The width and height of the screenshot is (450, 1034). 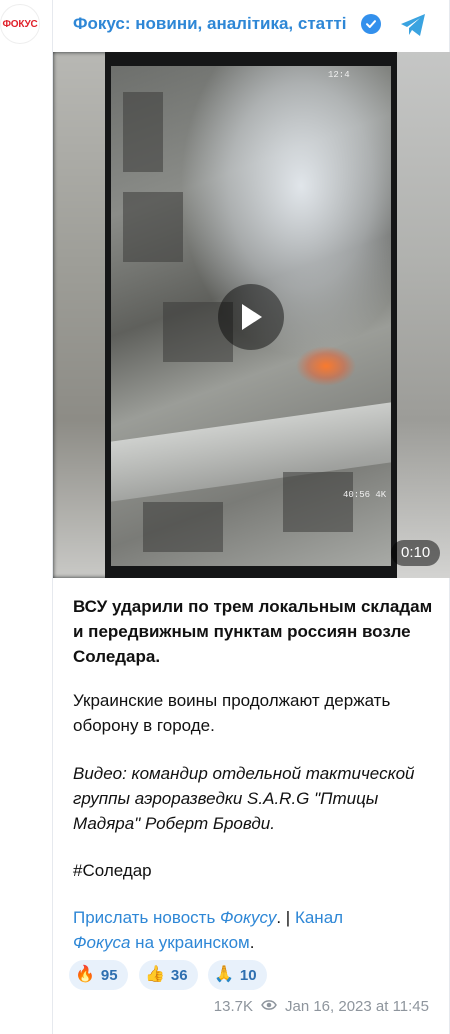 What do you see at coordinates (258, 870) in the screenshot?
I see `post-hashtag: #Соледар` at bounding box center [258, 870].